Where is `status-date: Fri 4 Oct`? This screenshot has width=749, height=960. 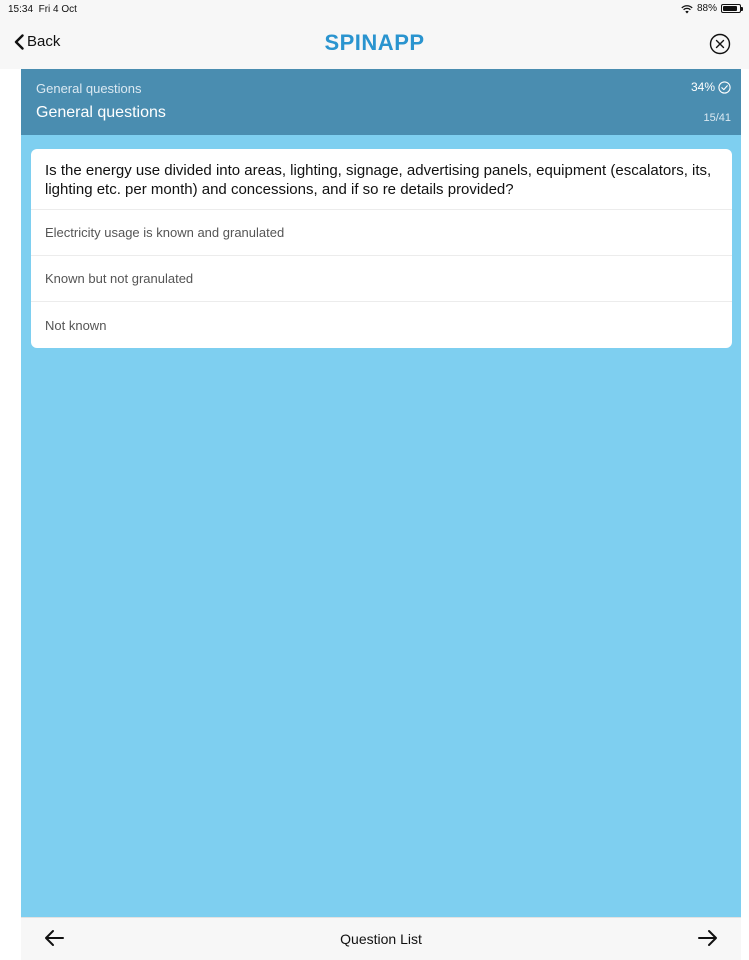 status-date: Fri 4 Oct is located at coordinates (57, 9).